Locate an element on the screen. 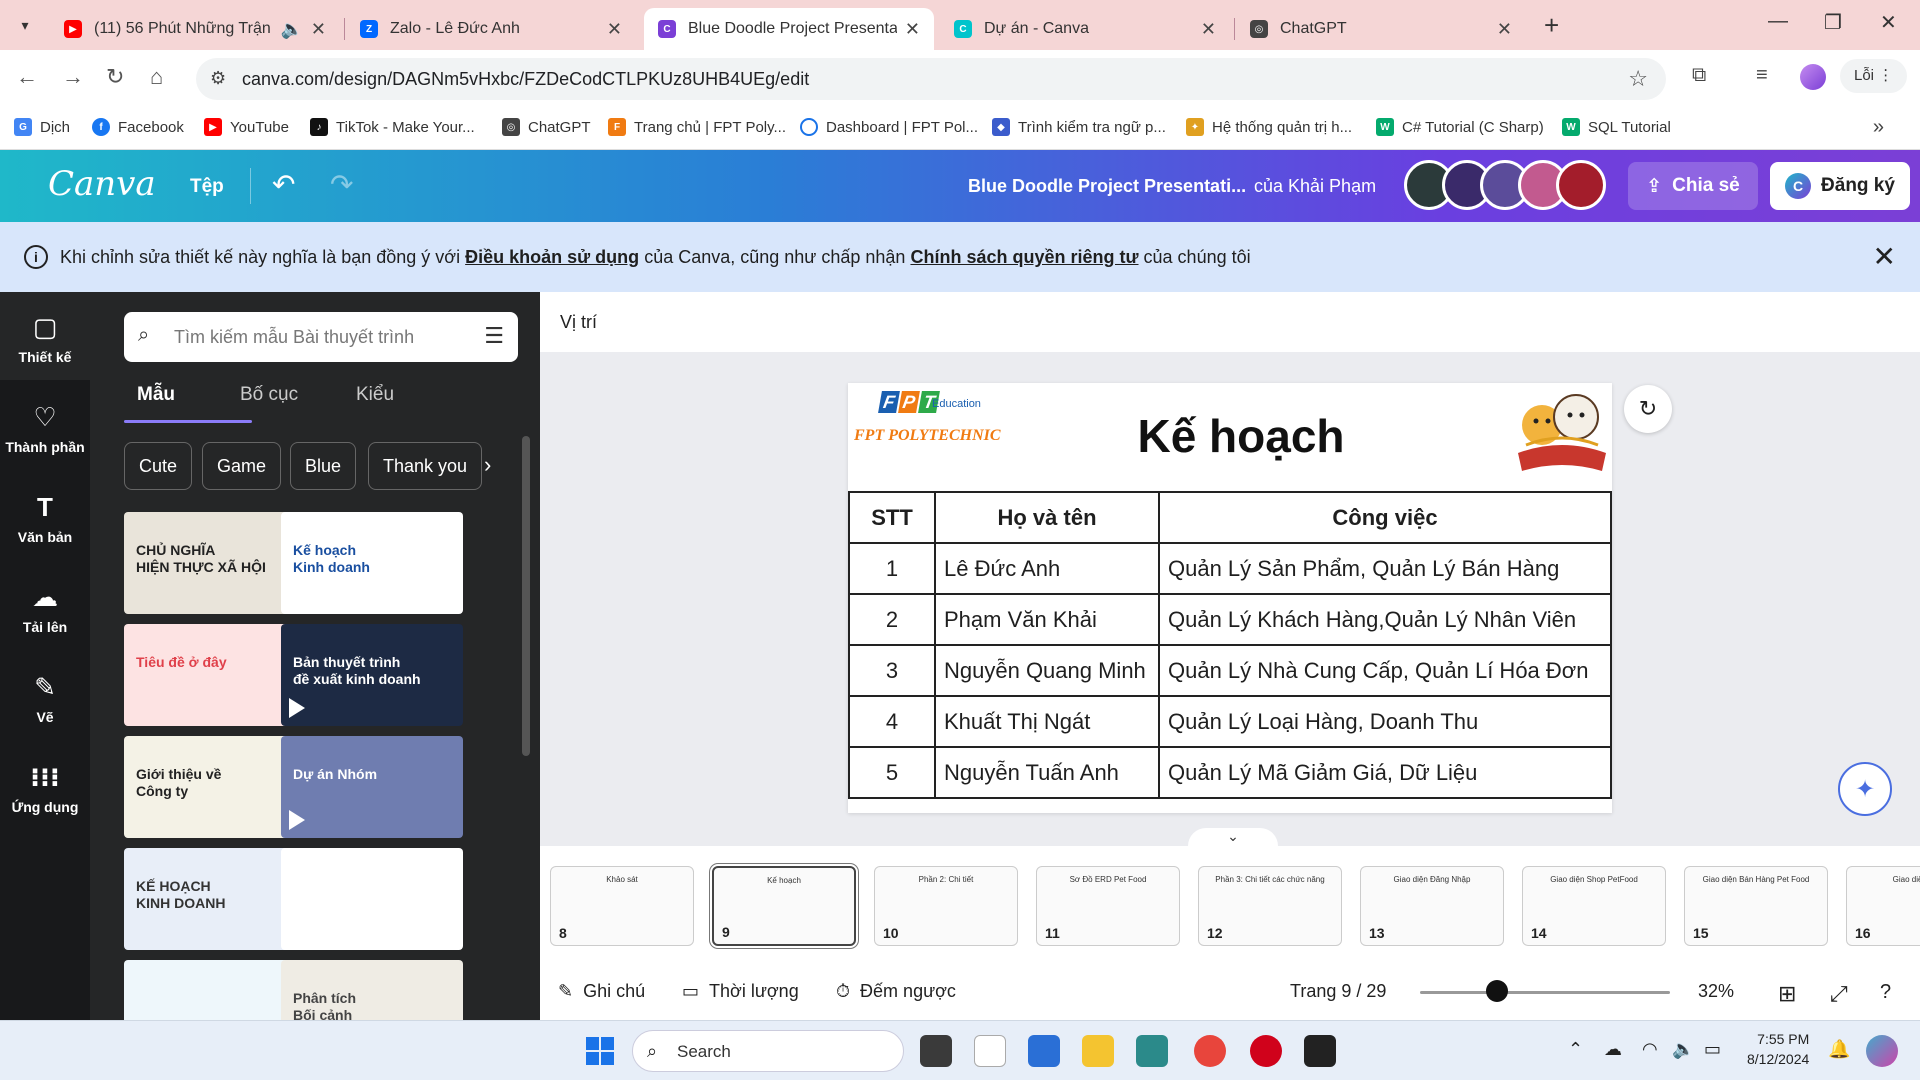 The width and height of the screenshot is (1920, 1080). tab-youtube: ▶ (11) 56 Phút Những Trận Đ 🔈 ✕ is located at coordinates (195, 29).